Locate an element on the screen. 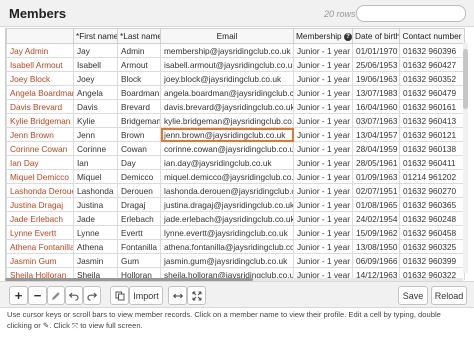  table-cell: 01632 960479 is located at coordinates (432, 92).